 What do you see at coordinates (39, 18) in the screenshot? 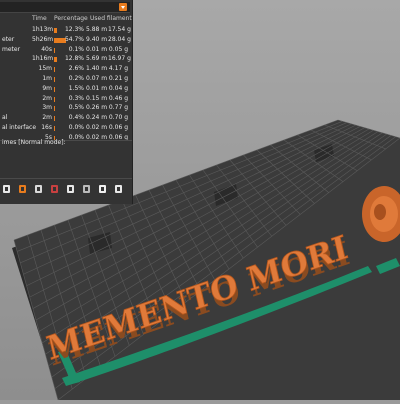
I see `time-header: Time` at bounding box center [39, 18].